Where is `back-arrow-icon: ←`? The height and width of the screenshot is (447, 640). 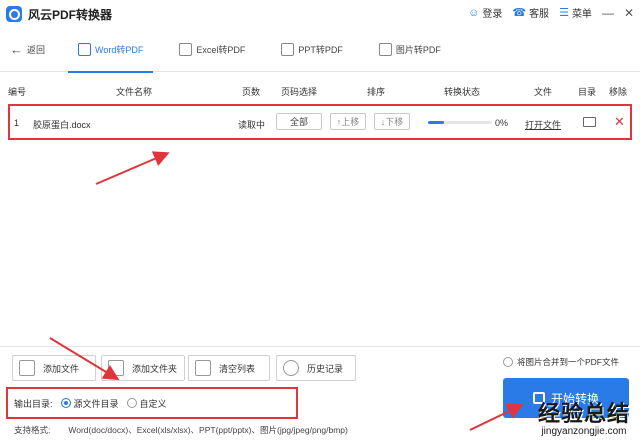 back-arrow-icon: ← is located at coordinates (16, 49).